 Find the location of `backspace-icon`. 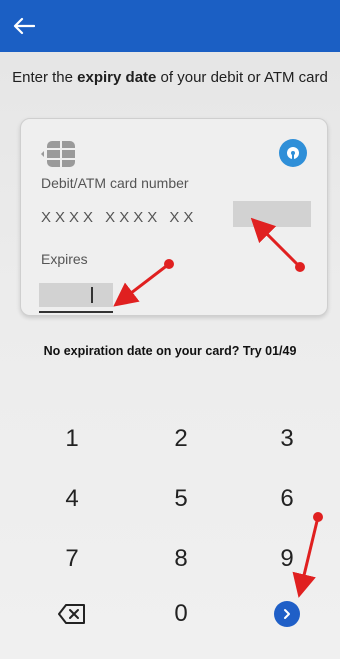

backspace-icon is located at coordinates (71, 614).